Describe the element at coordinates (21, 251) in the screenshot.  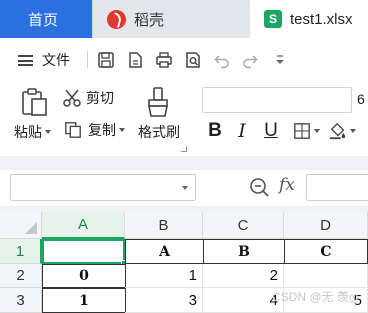
I see `row-header-1: 1` at that location.